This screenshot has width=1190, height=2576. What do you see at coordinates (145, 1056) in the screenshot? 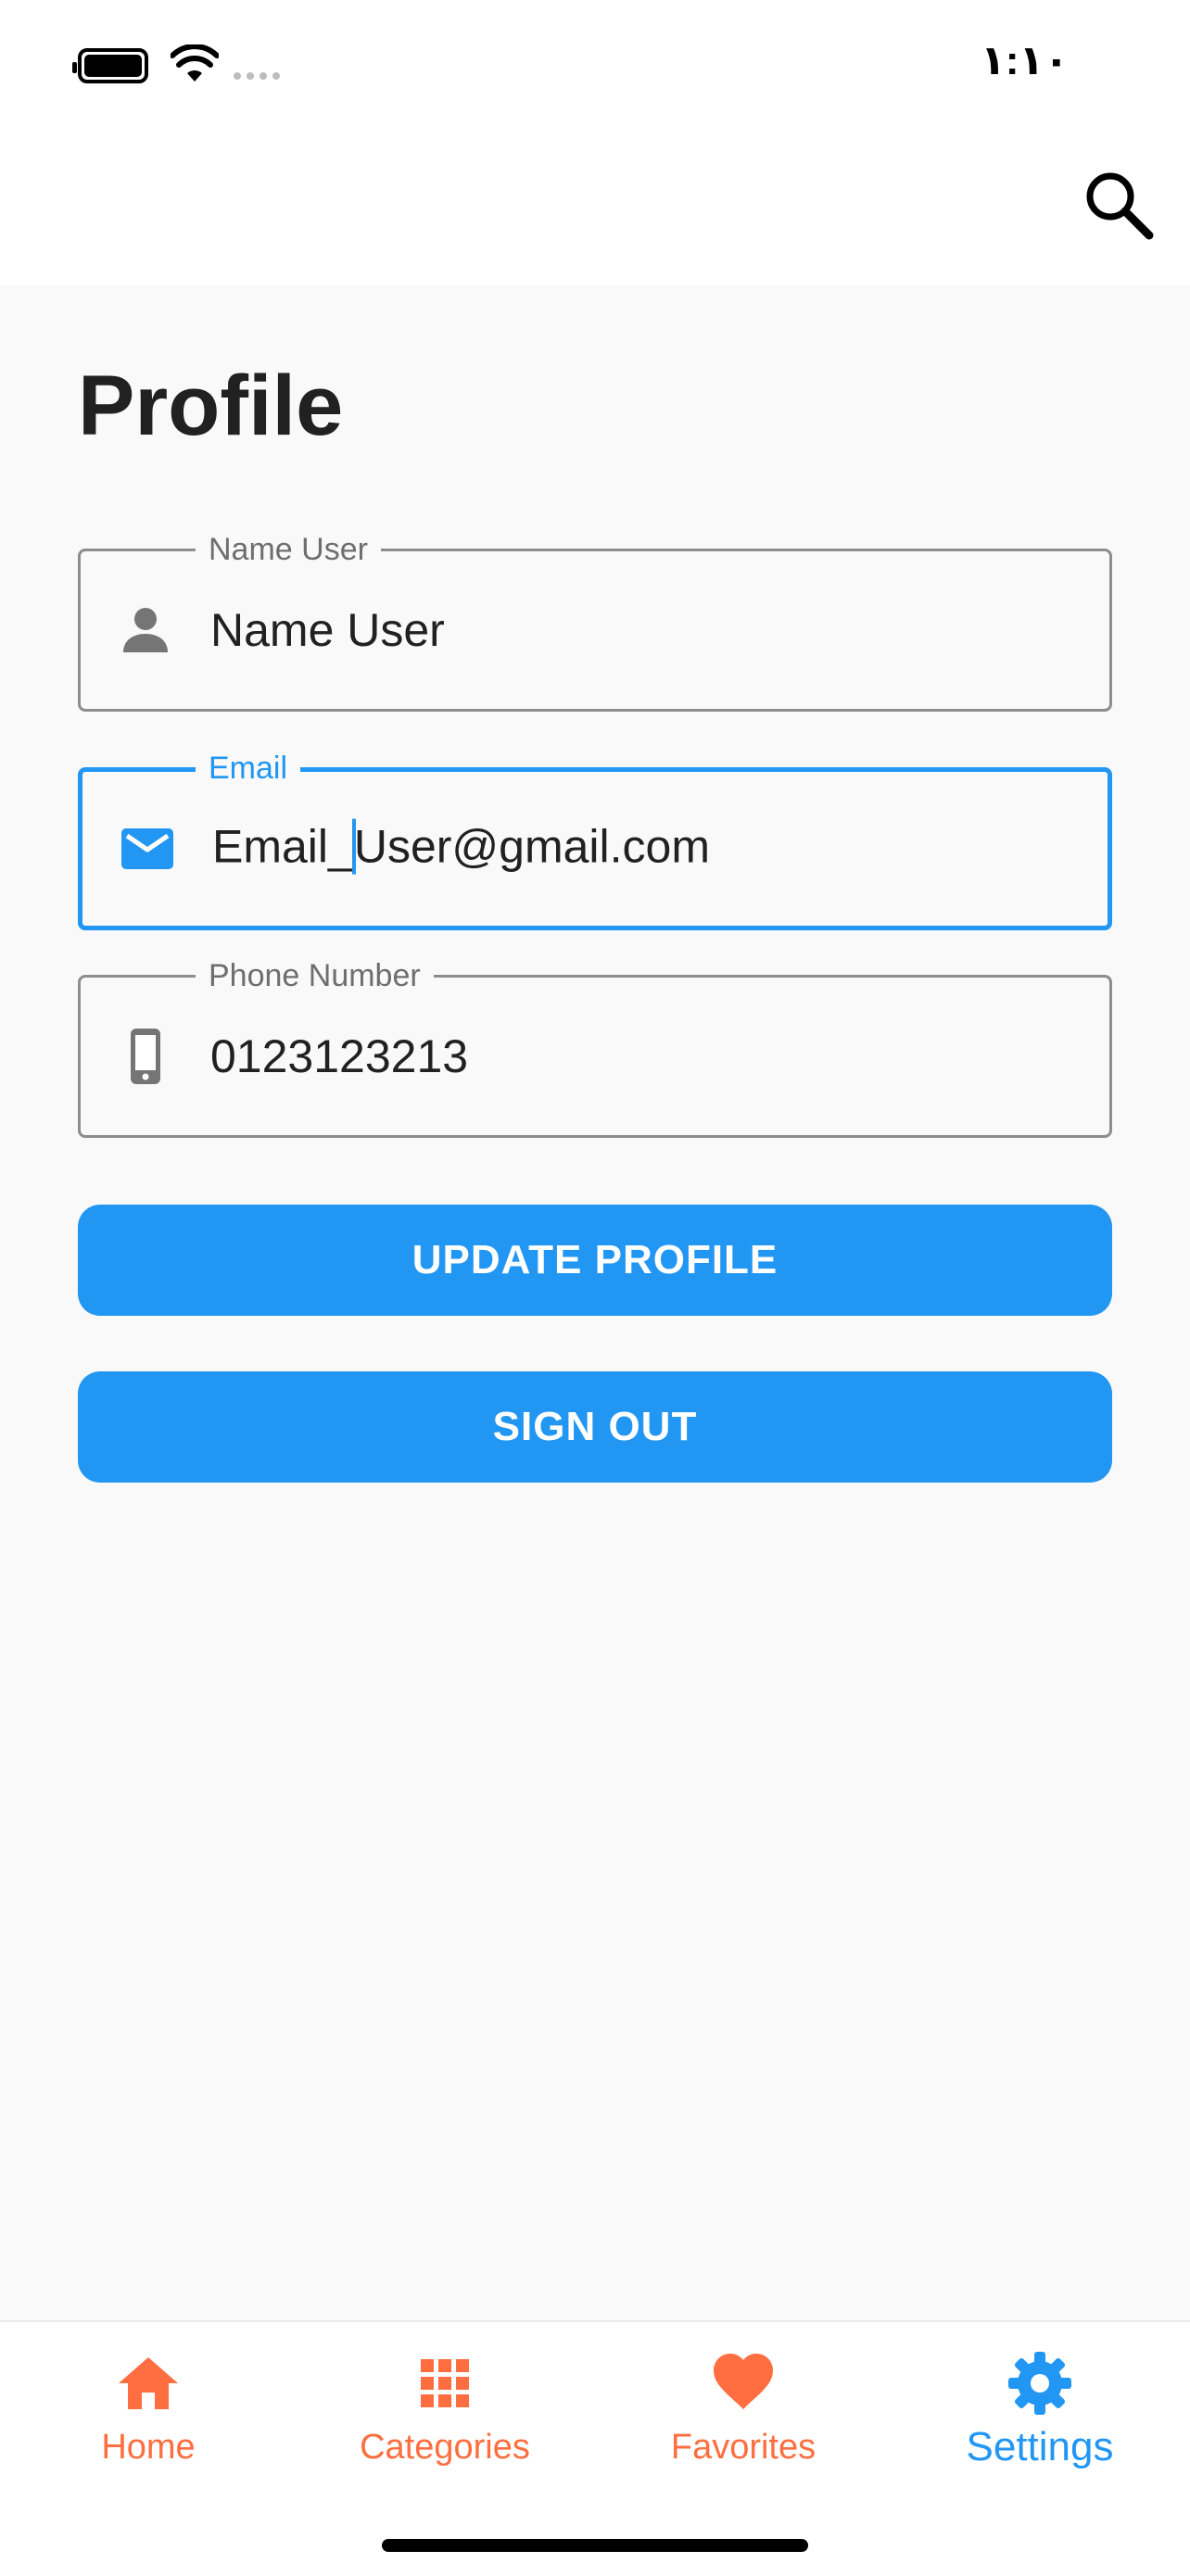
I see `smartphone-icon` at bounding box center [145, 1056].